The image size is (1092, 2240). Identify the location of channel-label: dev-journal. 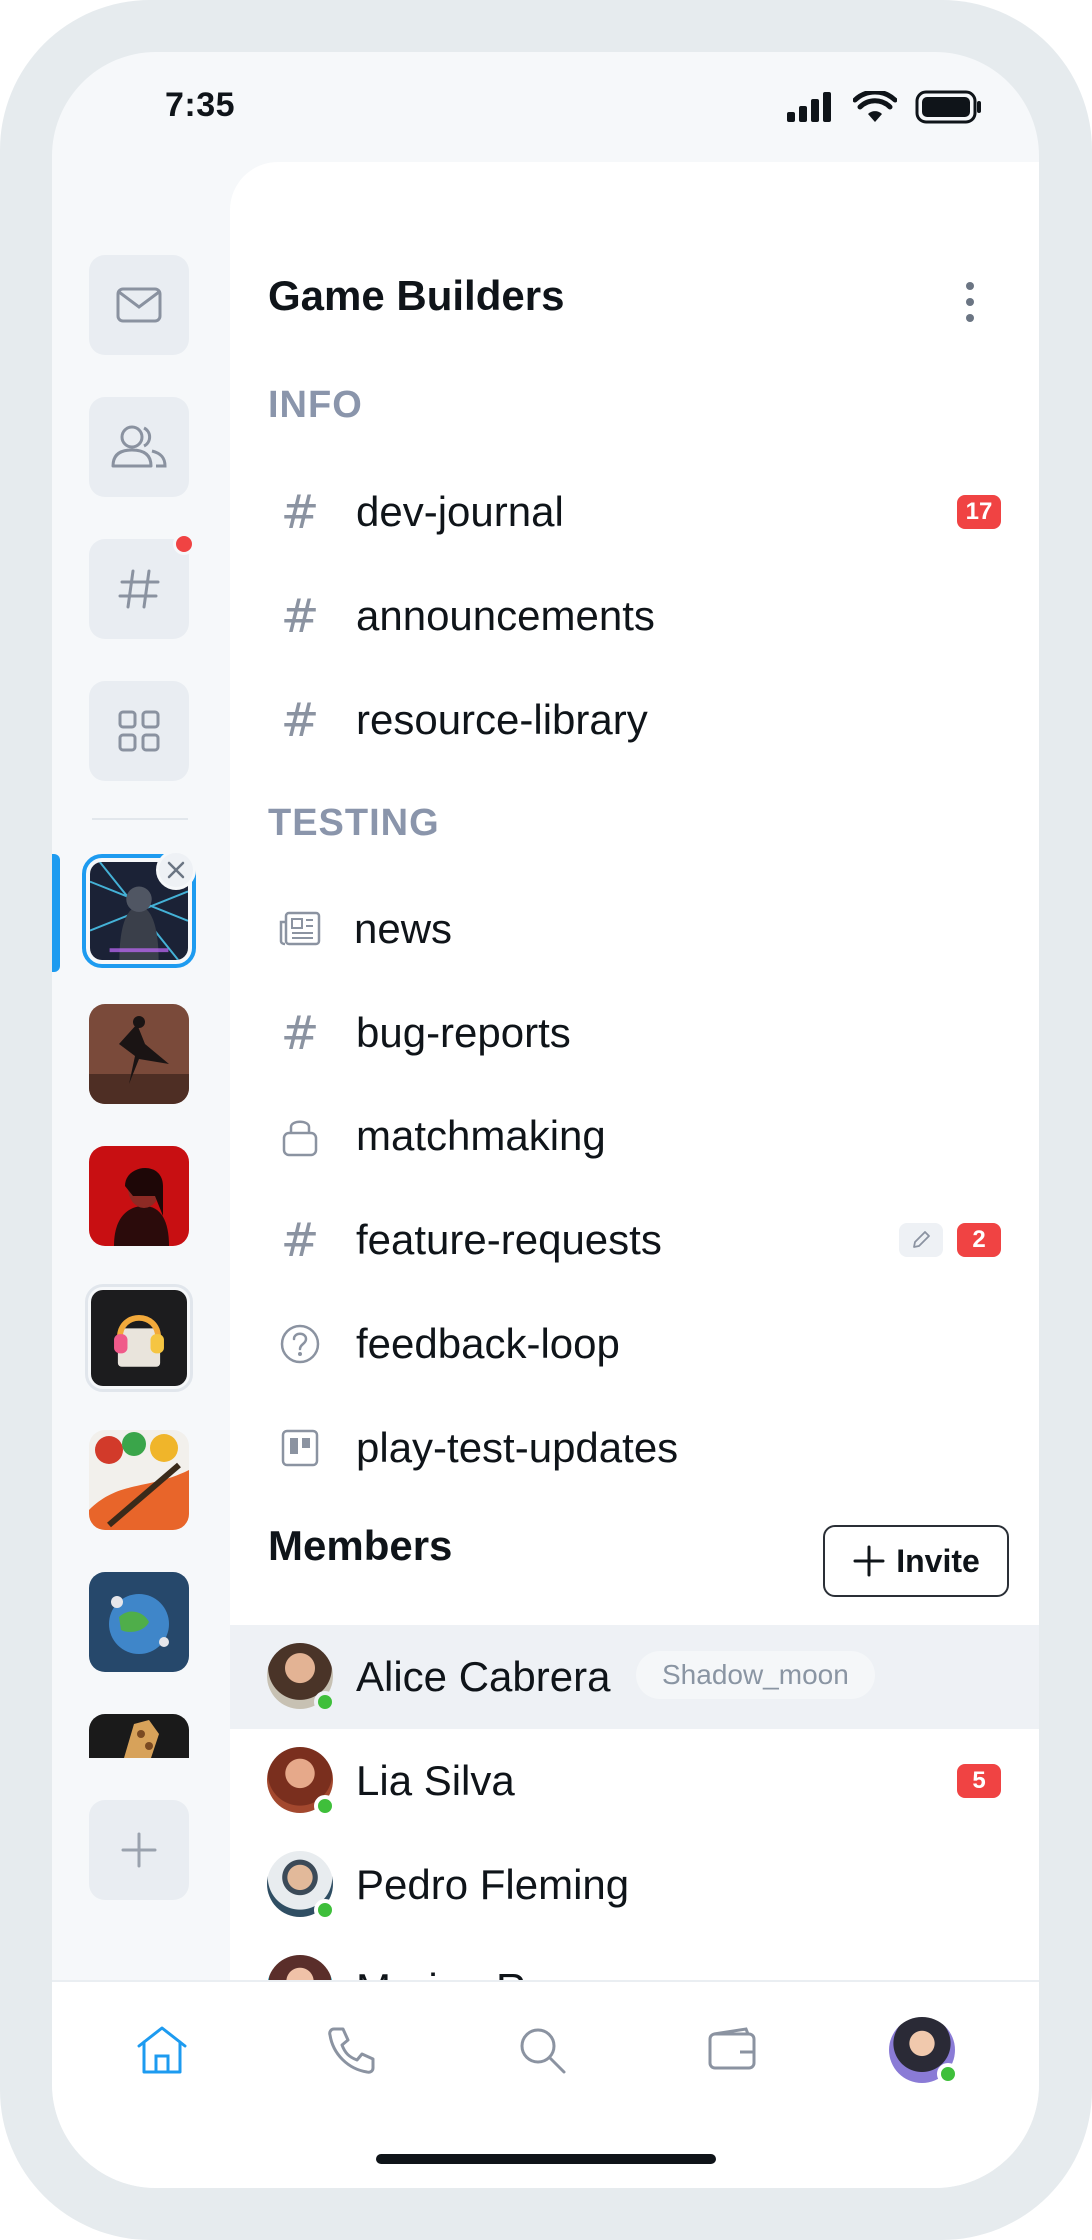
(460, 511).